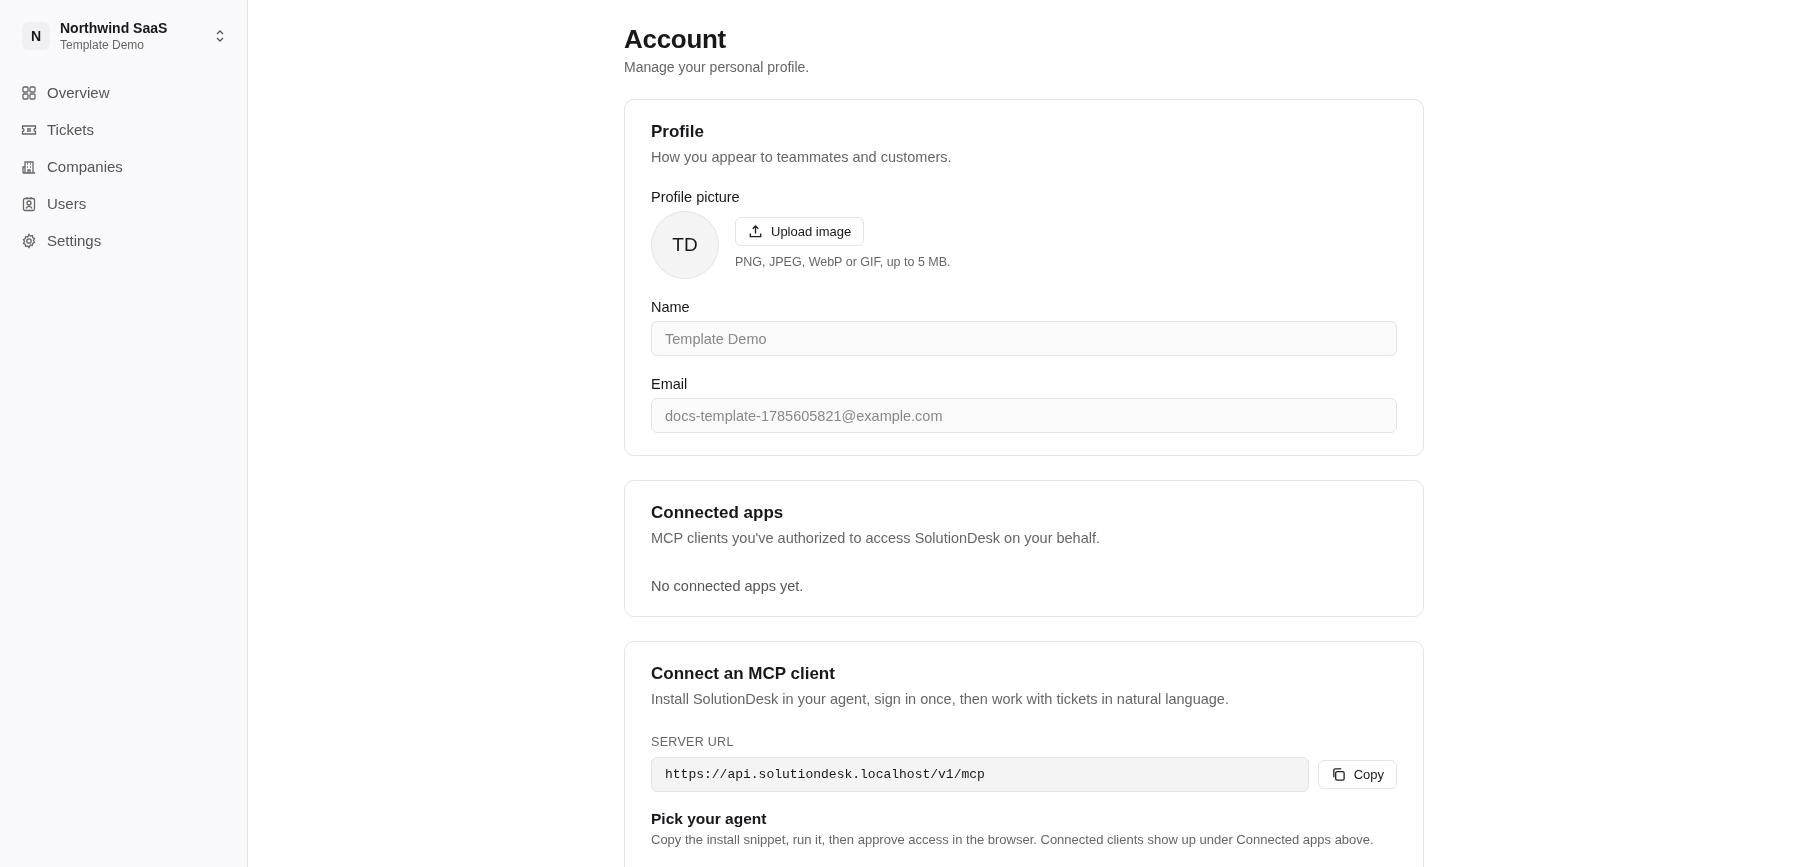  I want to click on avatar-circle: TD, so click(685, 245).